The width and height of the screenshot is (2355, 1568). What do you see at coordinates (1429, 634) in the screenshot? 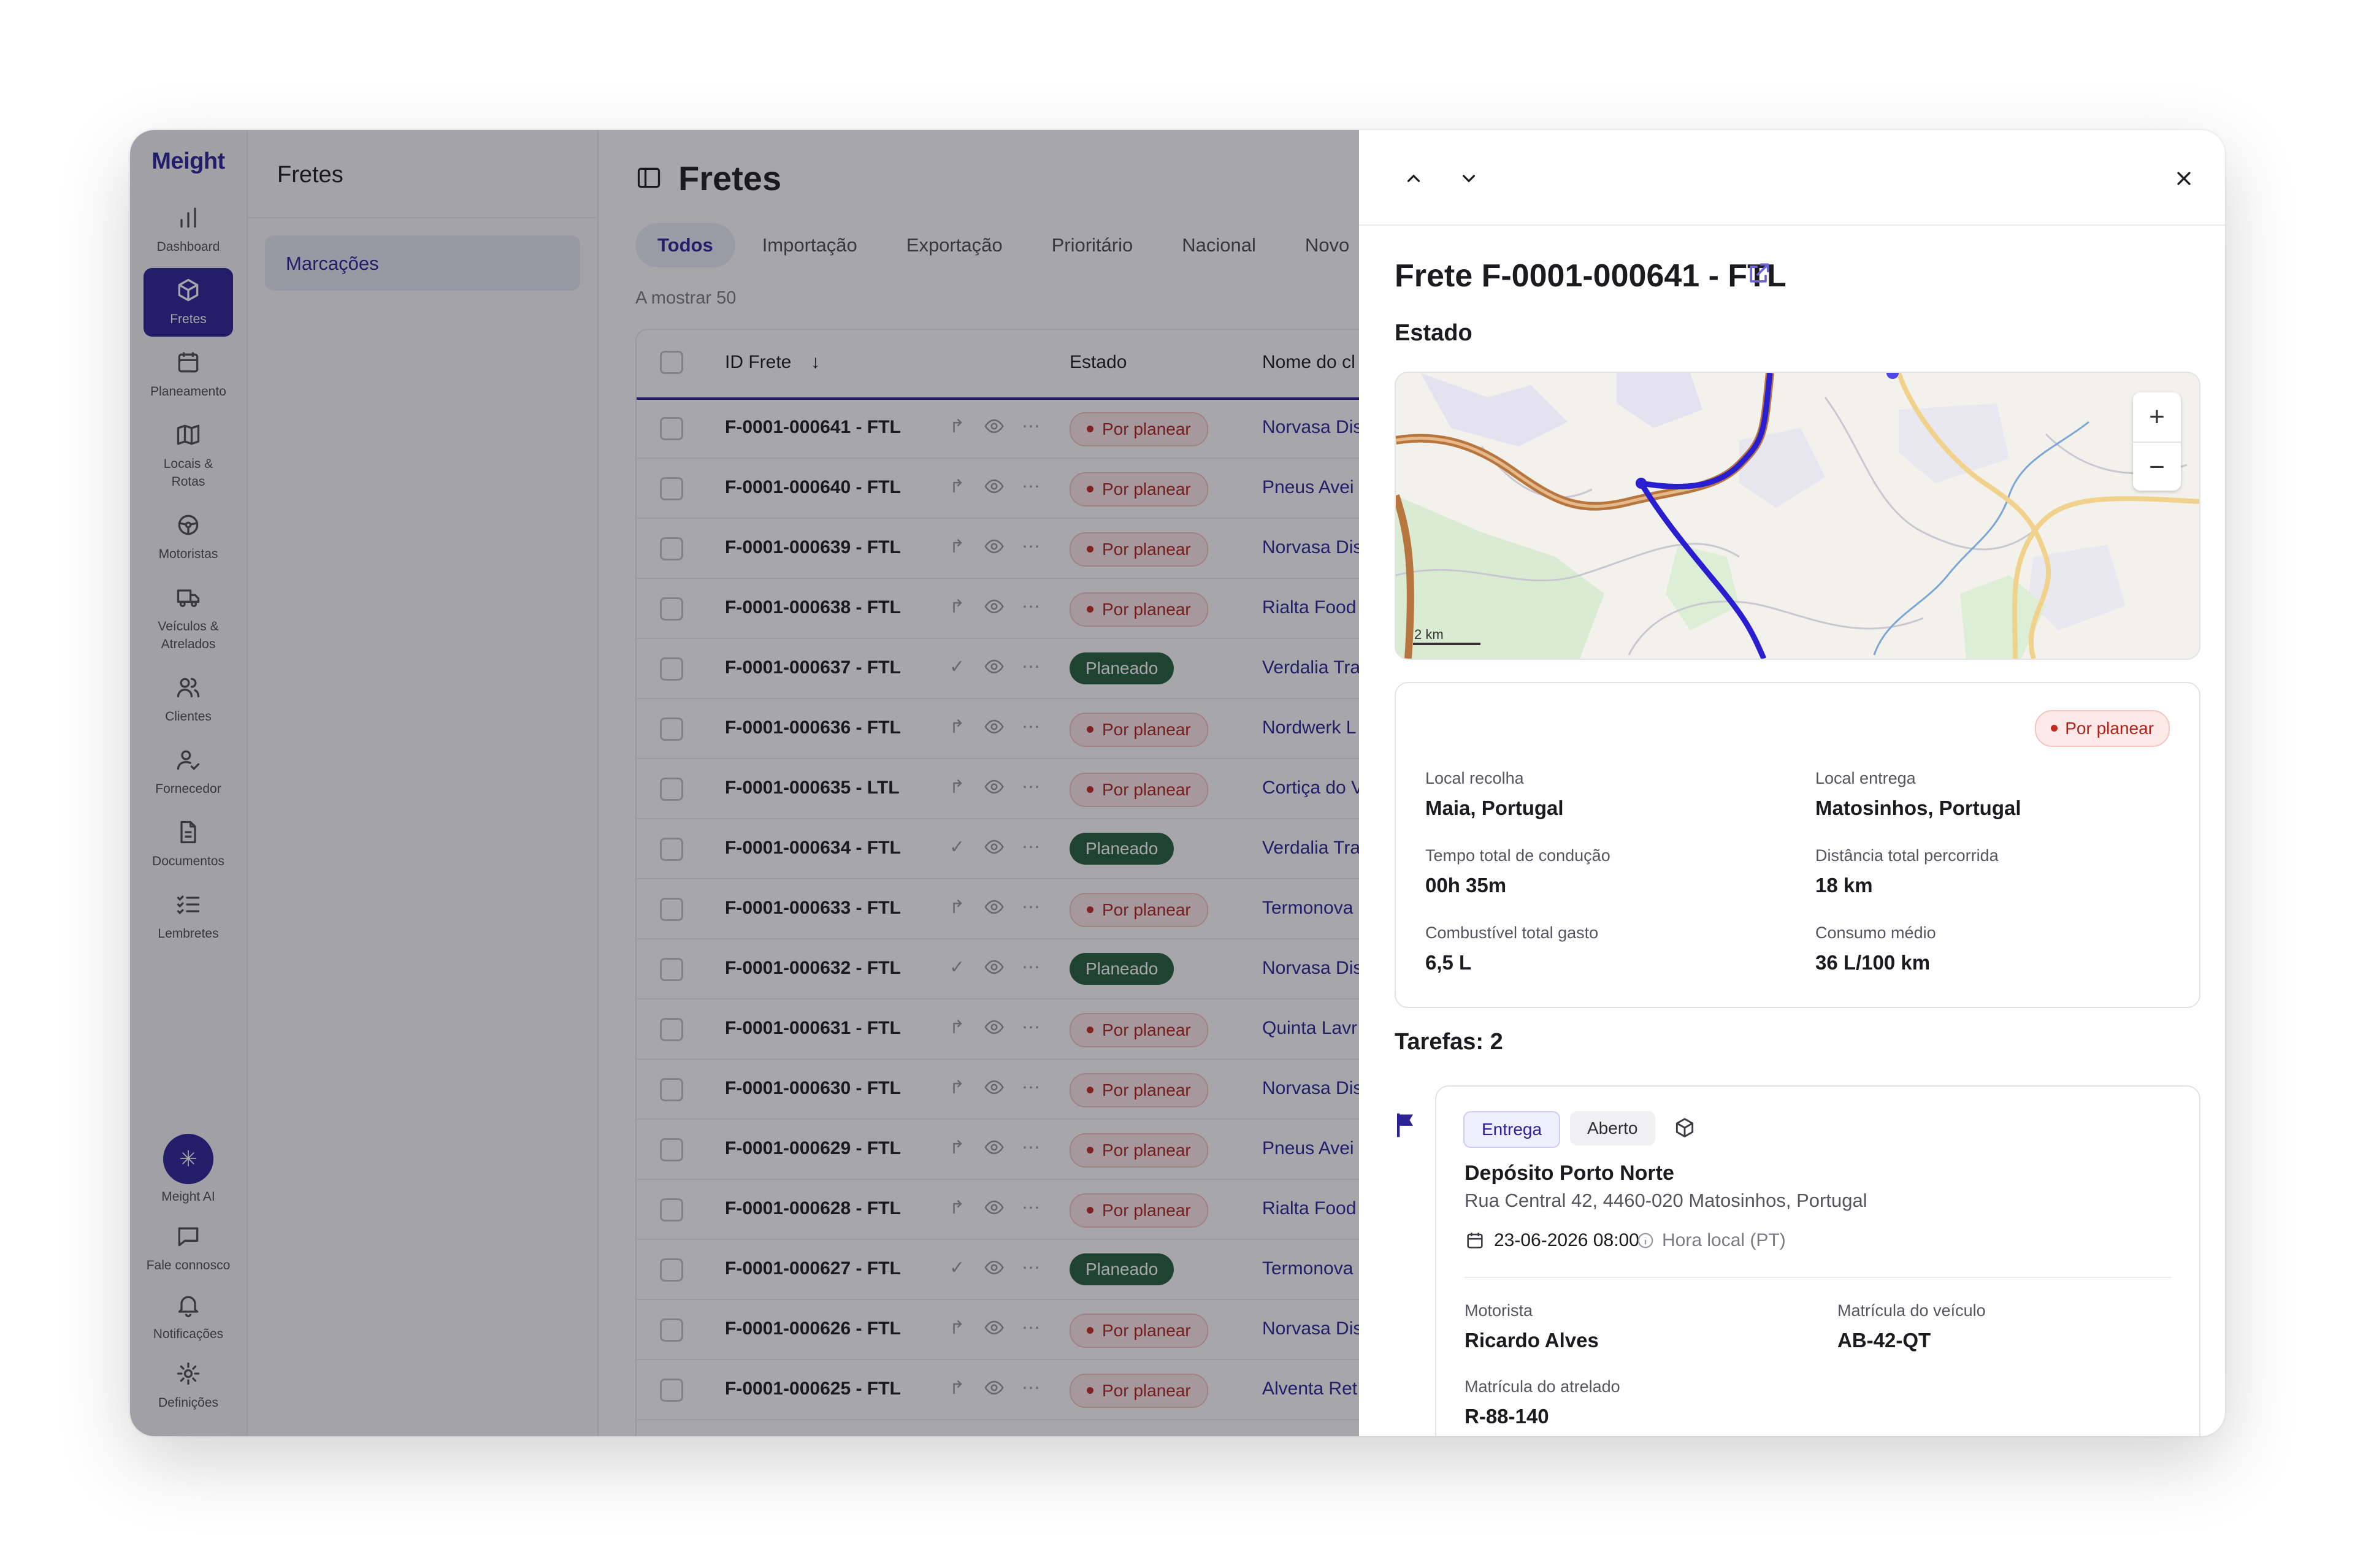
I see `map-scale-label: 2 km` at bounding box center [1429, 634].